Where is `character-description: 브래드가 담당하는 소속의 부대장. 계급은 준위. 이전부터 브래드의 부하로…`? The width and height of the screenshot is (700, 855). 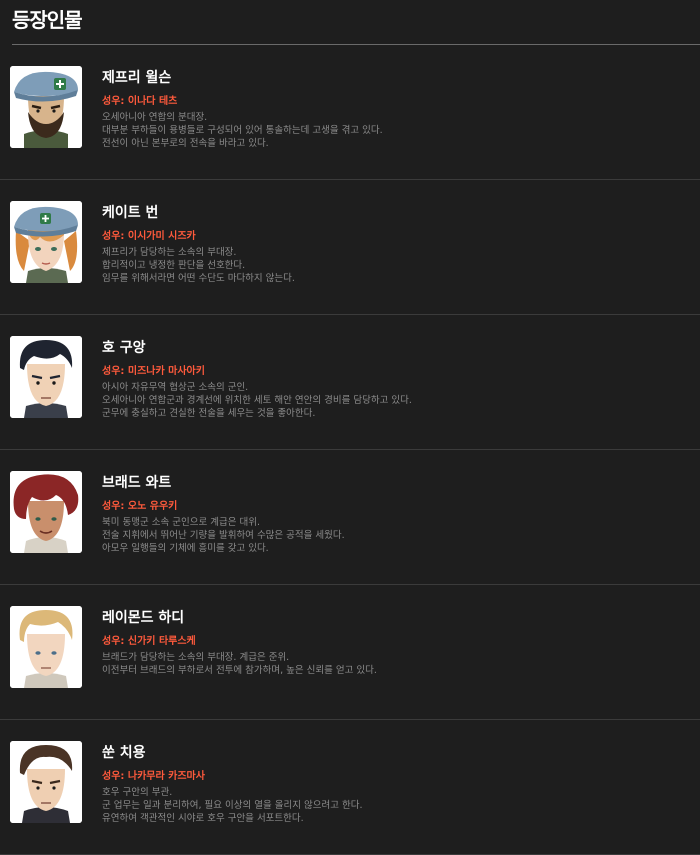
character-description: 브래드가 담당하는 소속의 부대장. 계급은 준위. 이전부터 브래드의 부하로… is located at coordinates (392, 664).